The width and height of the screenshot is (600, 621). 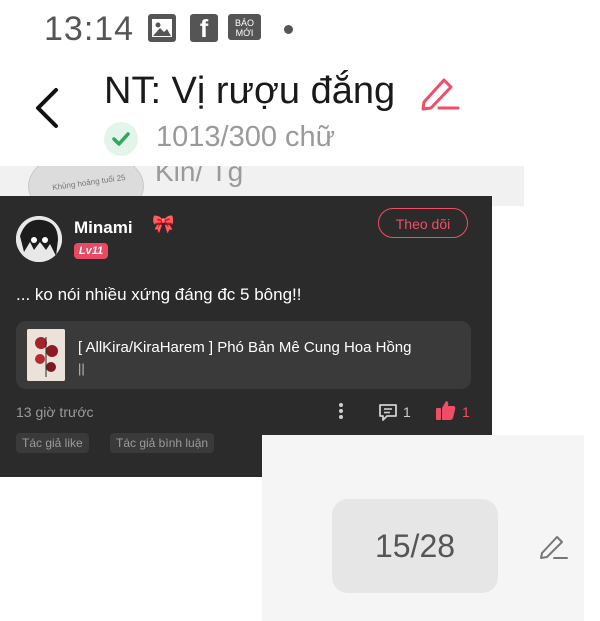 I want to click on facebook-icon: f, so click(x=204, y=28).